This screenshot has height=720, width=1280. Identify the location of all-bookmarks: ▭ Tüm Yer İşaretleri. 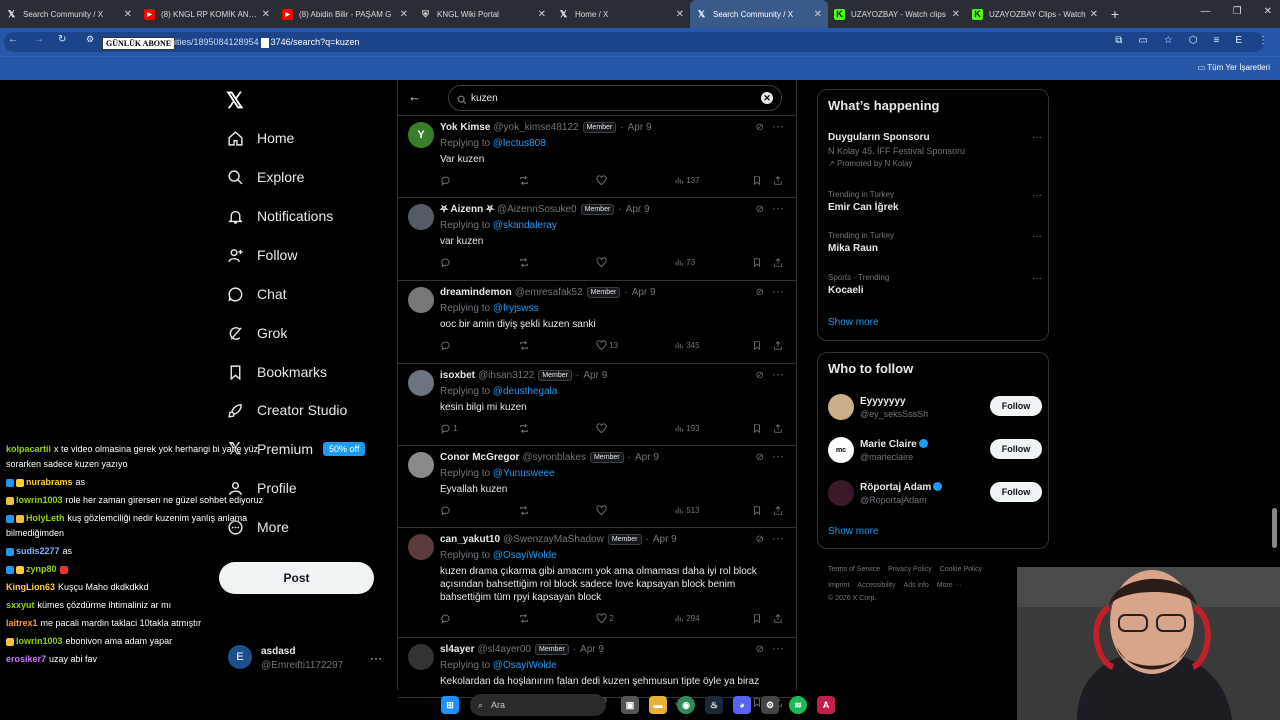
(1234, 67).